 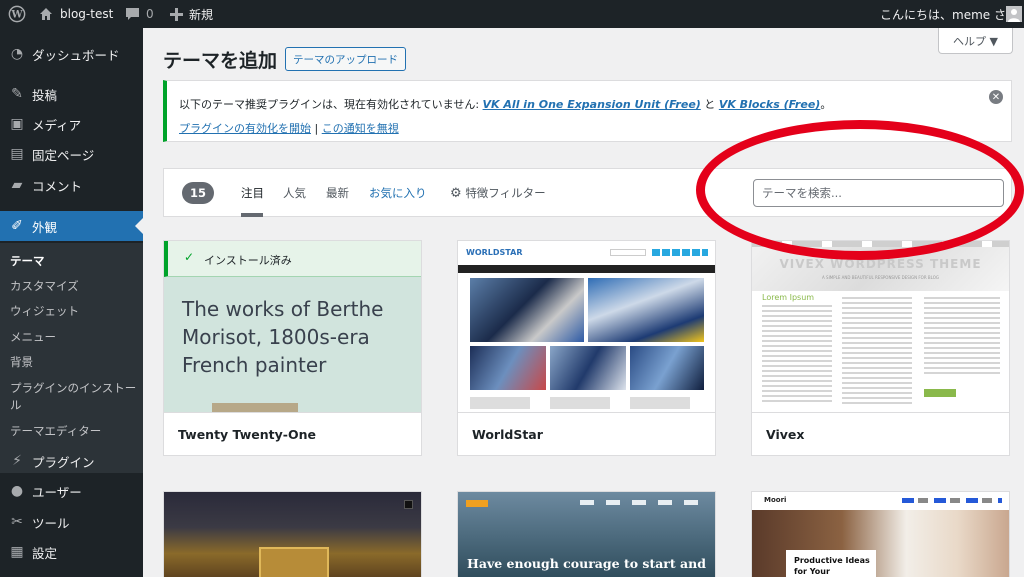 I want to click on preview-hero-card: Productive Ideas for Your, so click(x=831, y=563).